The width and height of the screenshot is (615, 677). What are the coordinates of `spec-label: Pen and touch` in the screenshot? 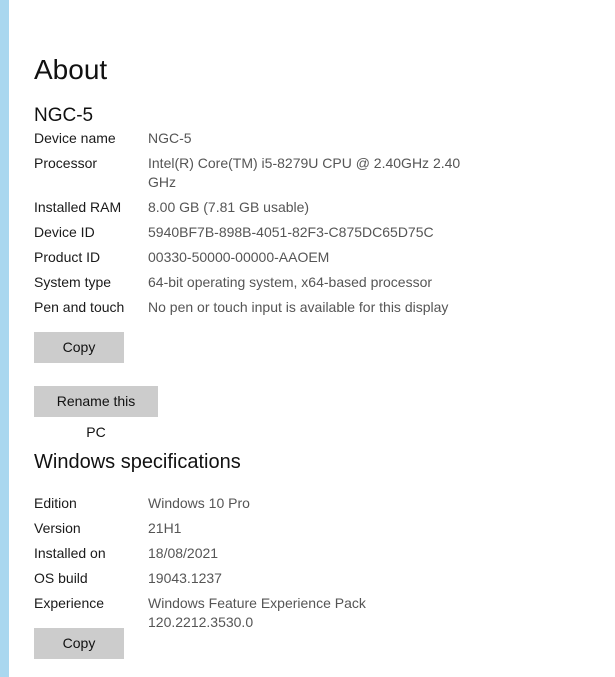 It's located at (79, 307).